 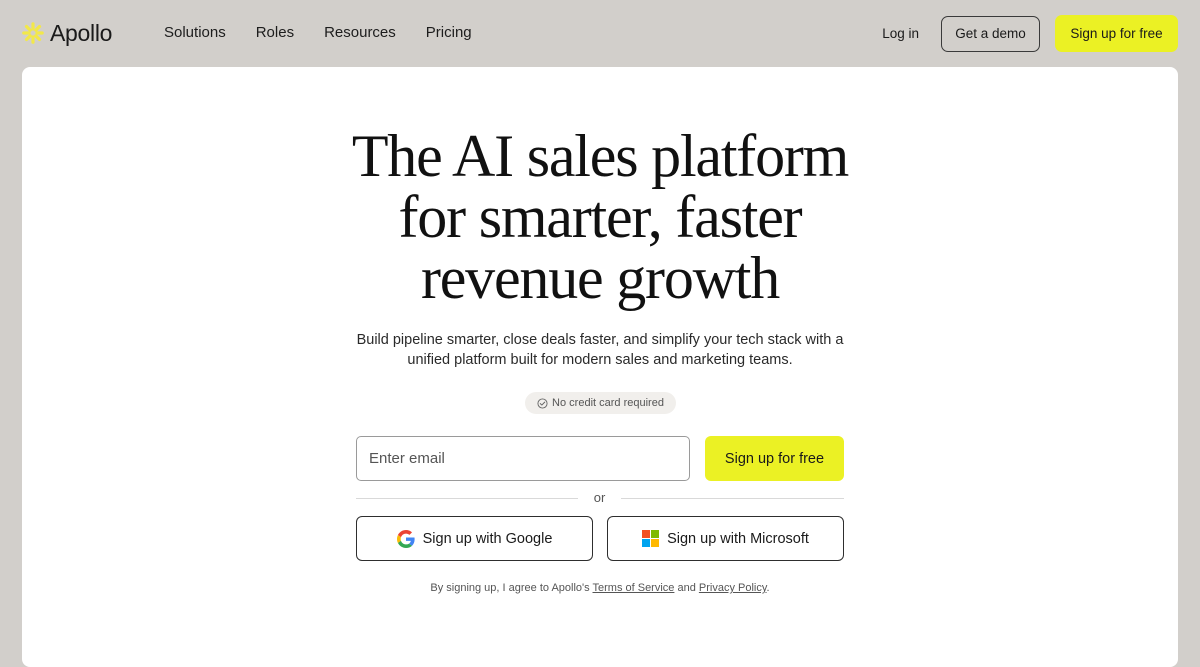 I want to click on or-divider-text: or, so click(x=599, y=497).